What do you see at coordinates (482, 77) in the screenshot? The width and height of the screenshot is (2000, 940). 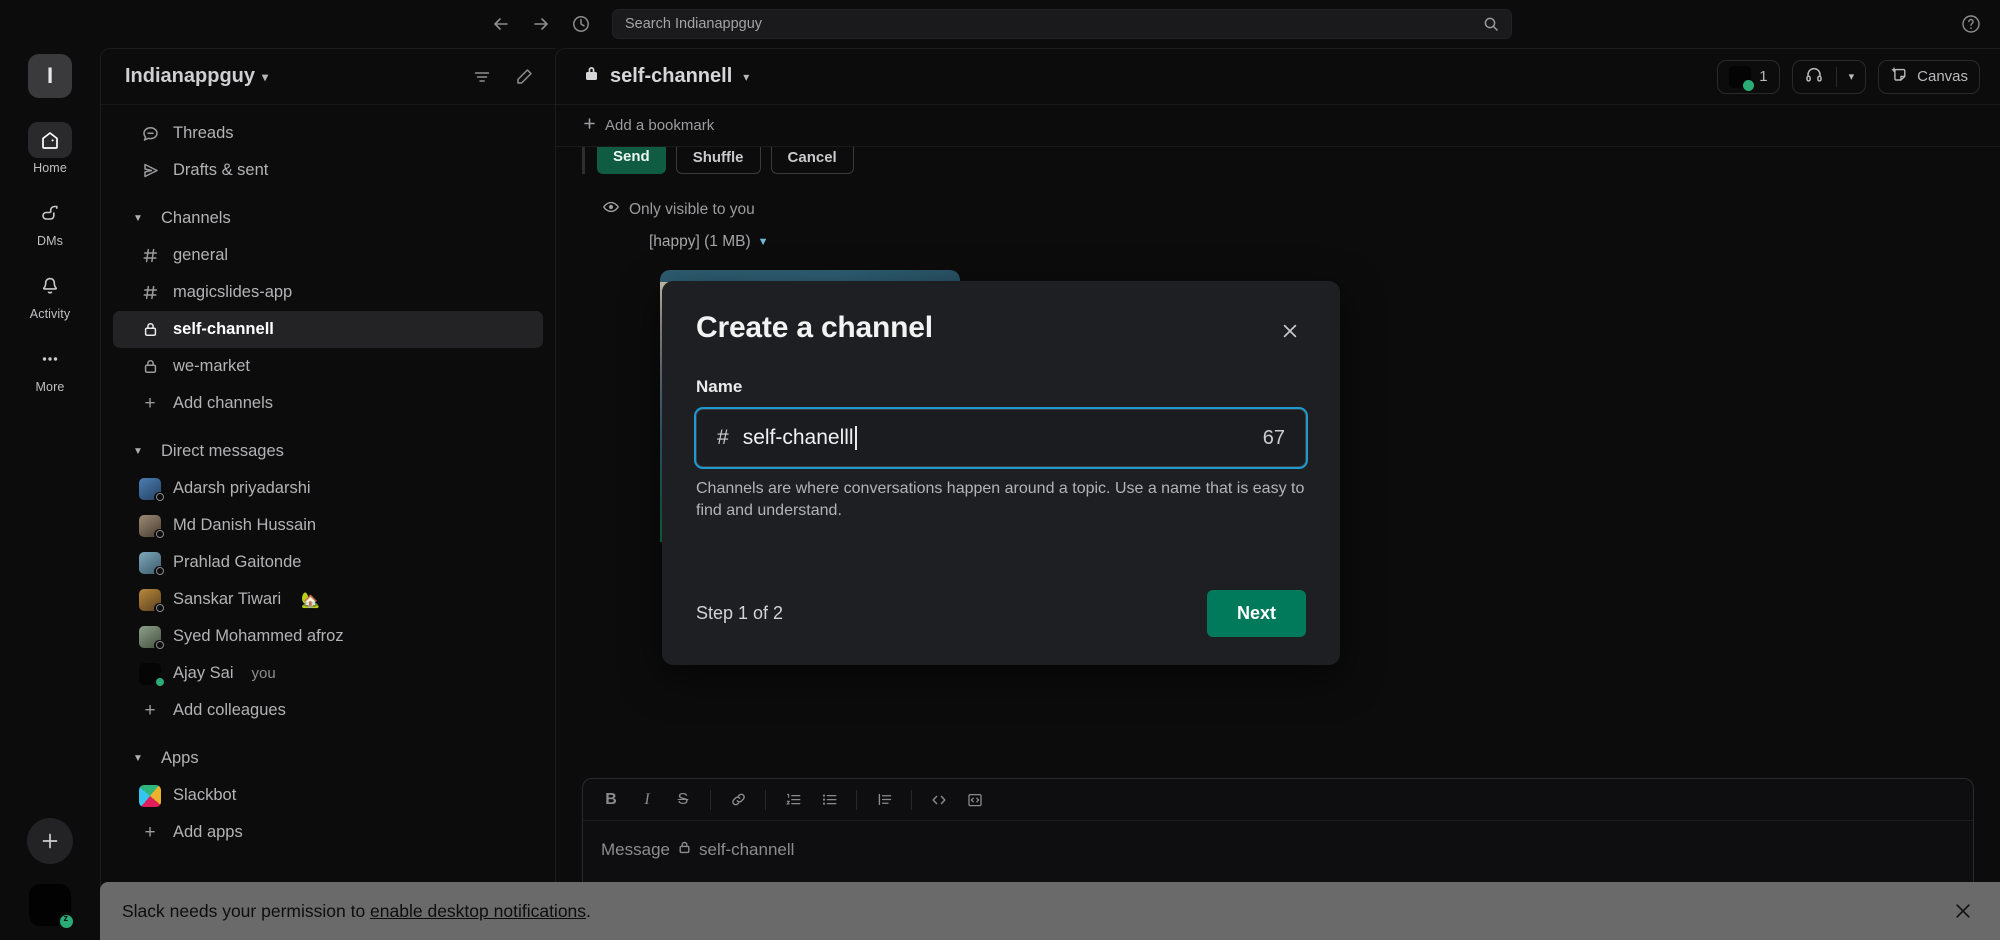 I see `filter-icon` at bounding box center [482, 77].